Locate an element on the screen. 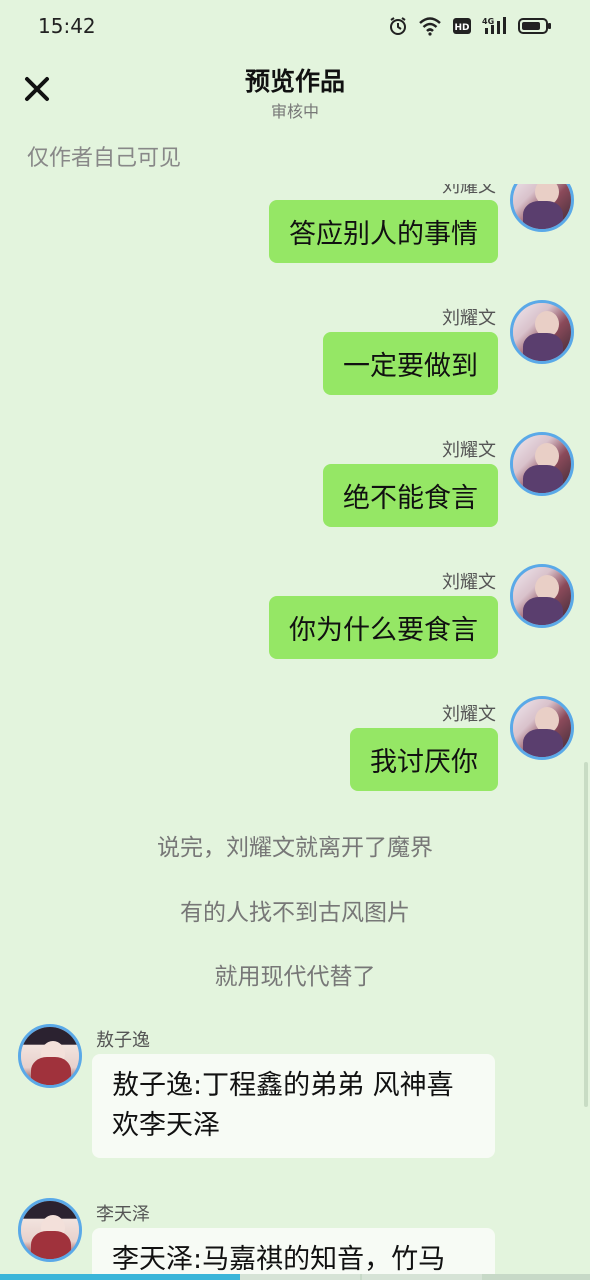  sender-name: 李天泽 is located at coordinates (123, 1214).